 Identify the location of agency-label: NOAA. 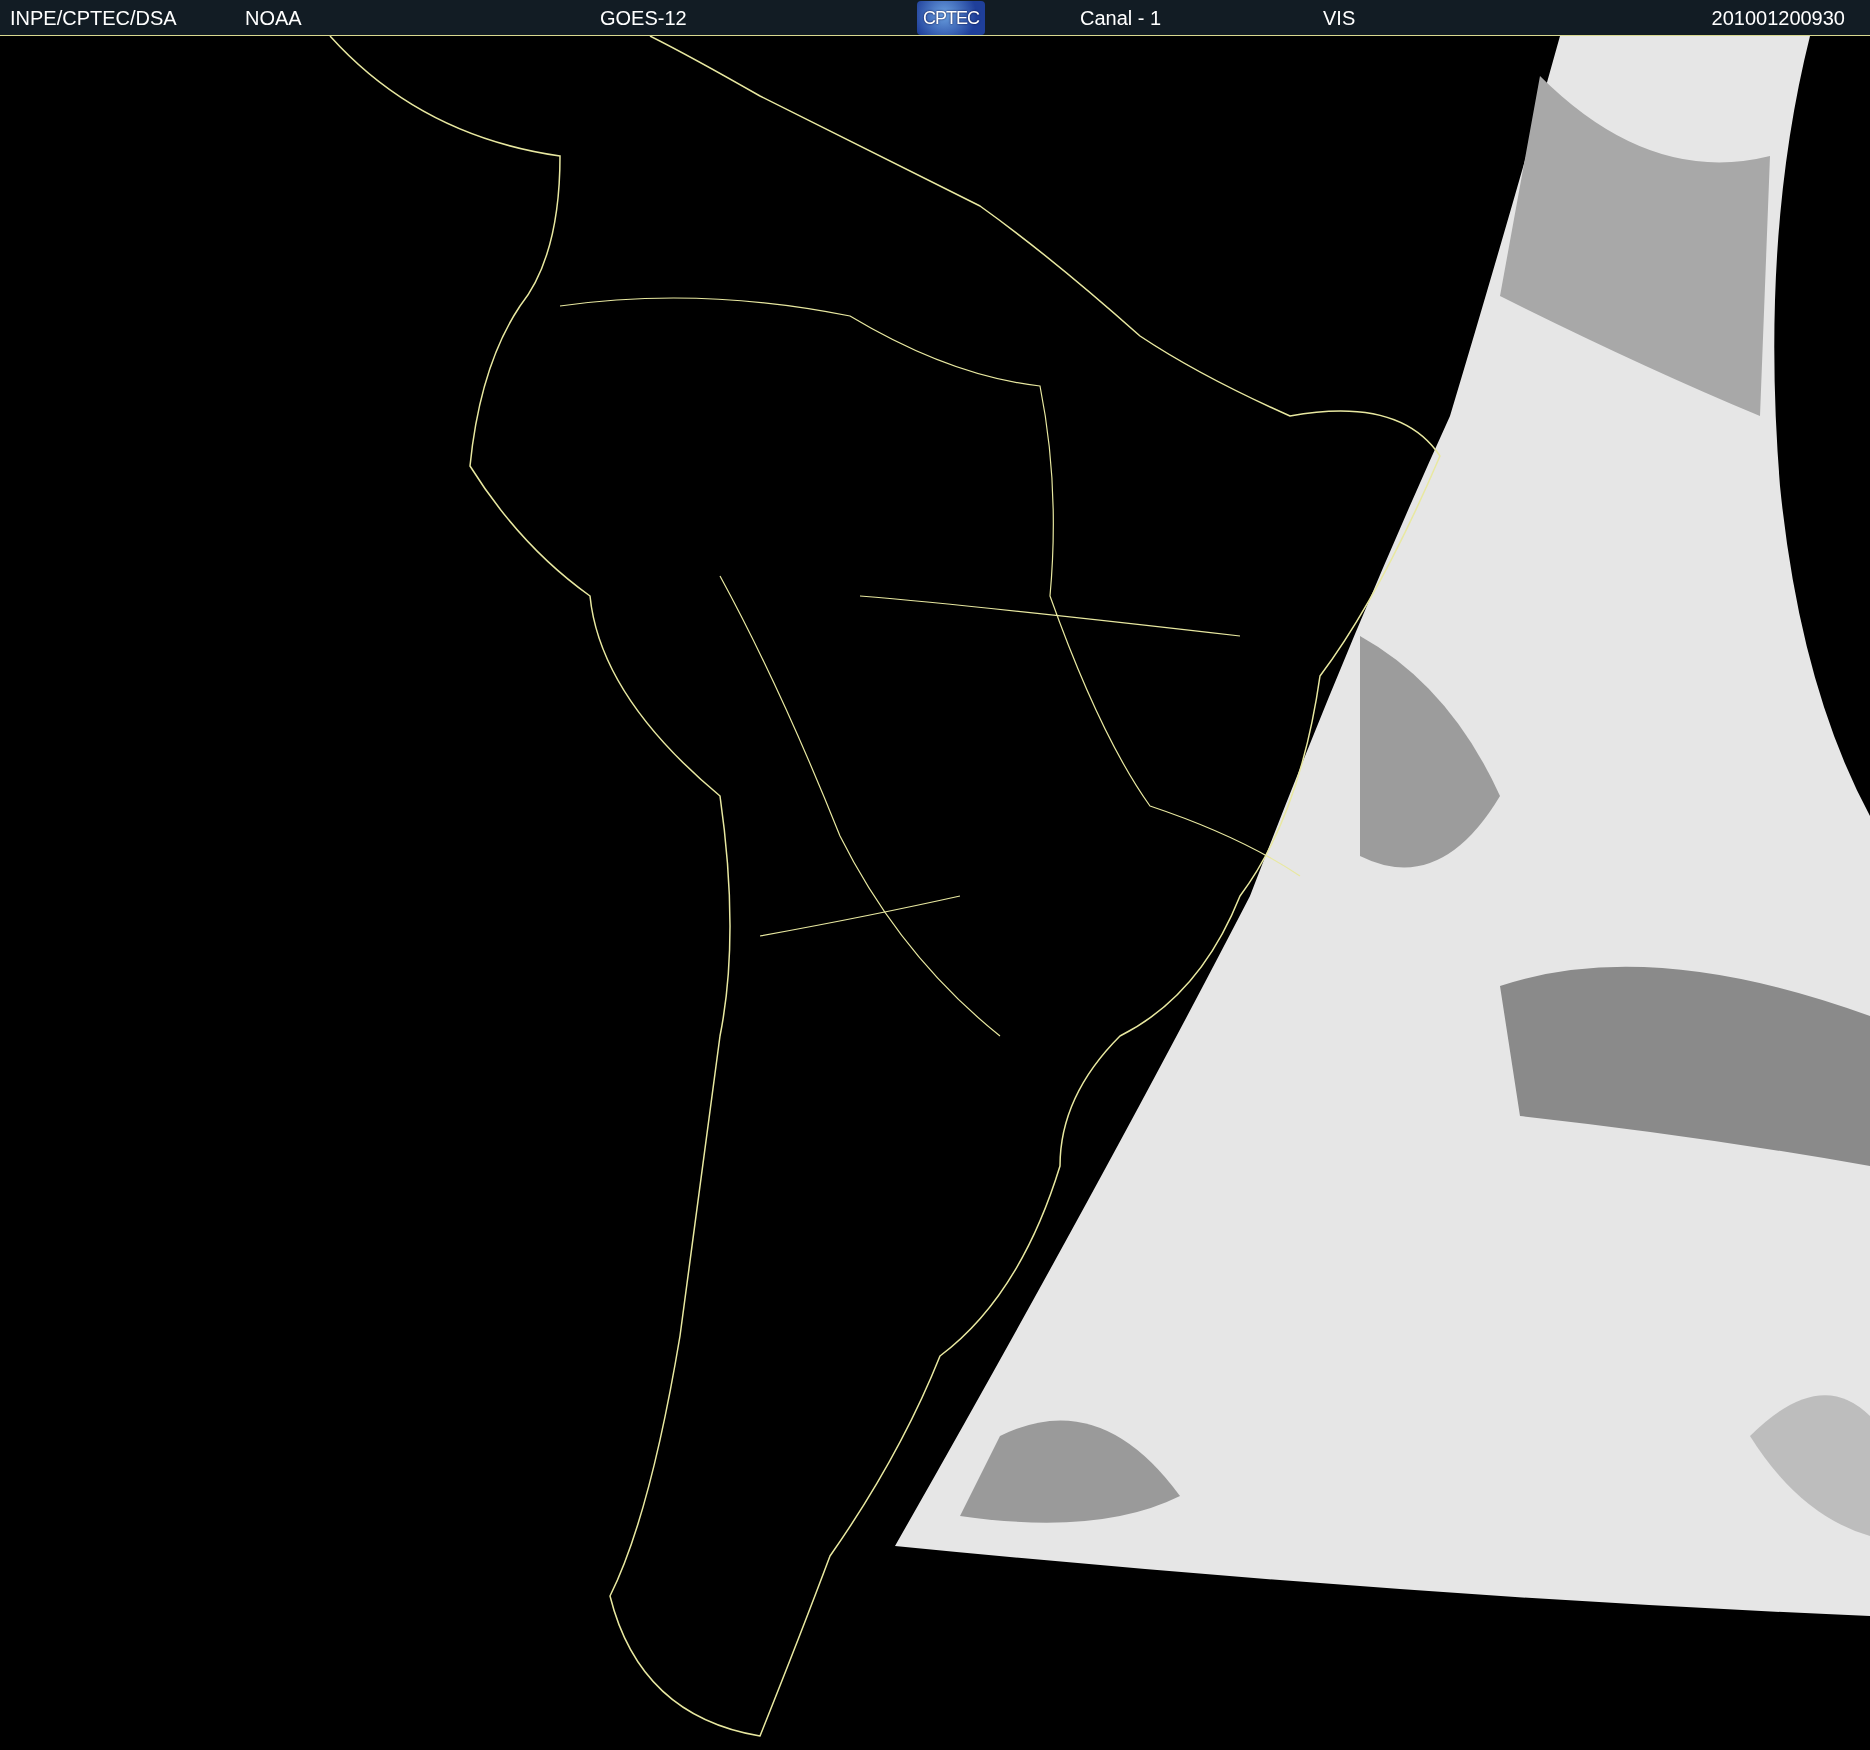
(274, 18).